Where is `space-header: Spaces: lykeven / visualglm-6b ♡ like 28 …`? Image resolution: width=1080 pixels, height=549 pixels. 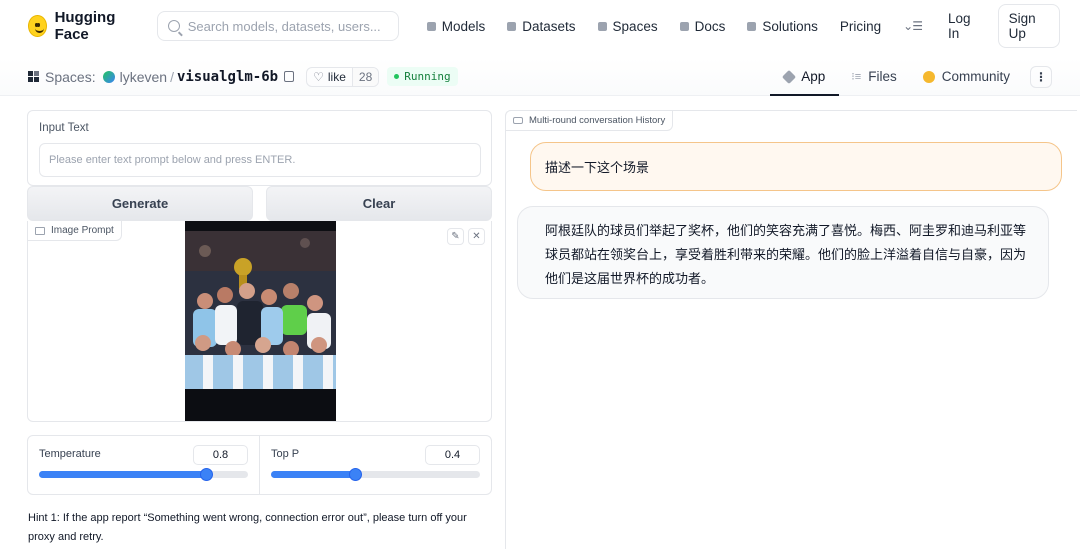 space-header: Spaces: lykeven / visualglm-6b ♡ like 28 … is located at coordinates (540, 77).